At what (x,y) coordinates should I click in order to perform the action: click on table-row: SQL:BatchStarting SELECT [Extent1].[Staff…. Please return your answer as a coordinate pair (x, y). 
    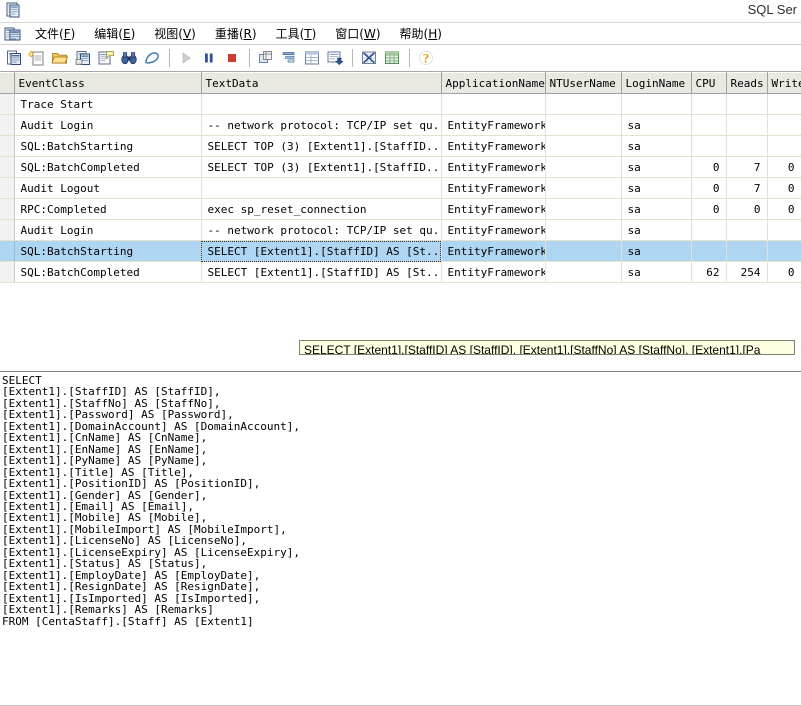
    Looking at the image, I should click on (400, 251).